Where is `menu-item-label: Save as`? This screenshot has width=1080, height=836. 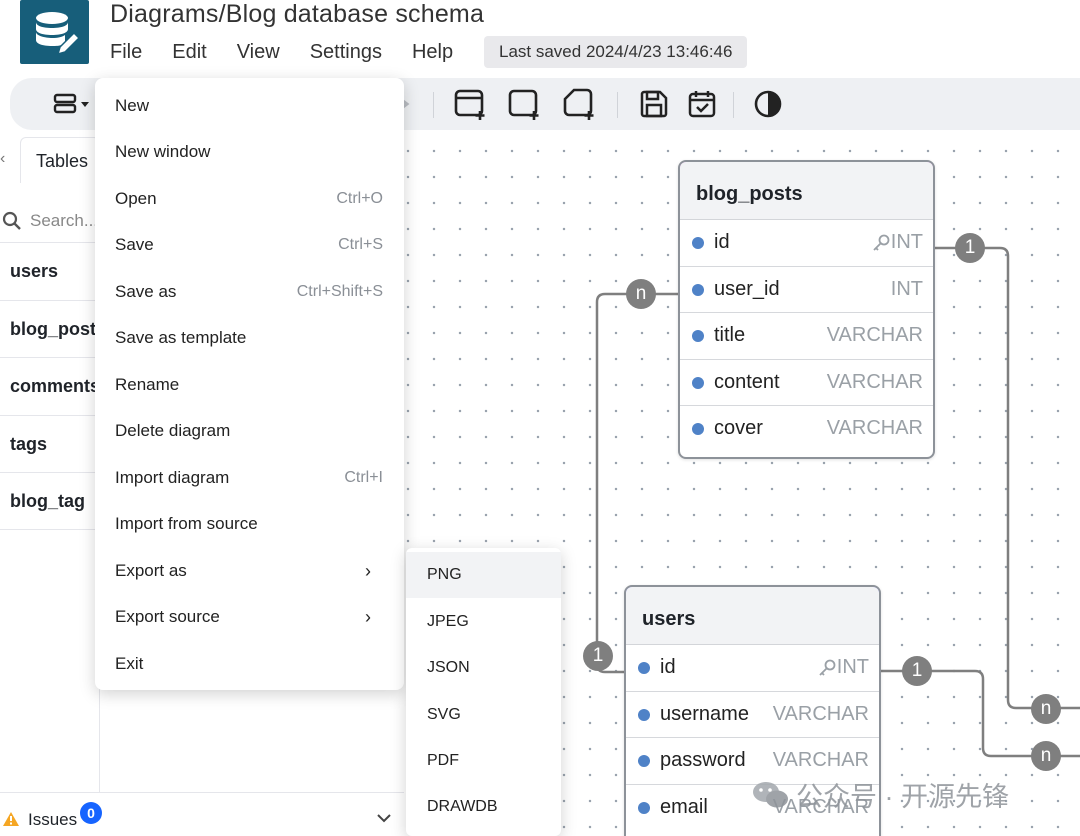
menu-item-label: Save as is located at coordinates (146, 291).